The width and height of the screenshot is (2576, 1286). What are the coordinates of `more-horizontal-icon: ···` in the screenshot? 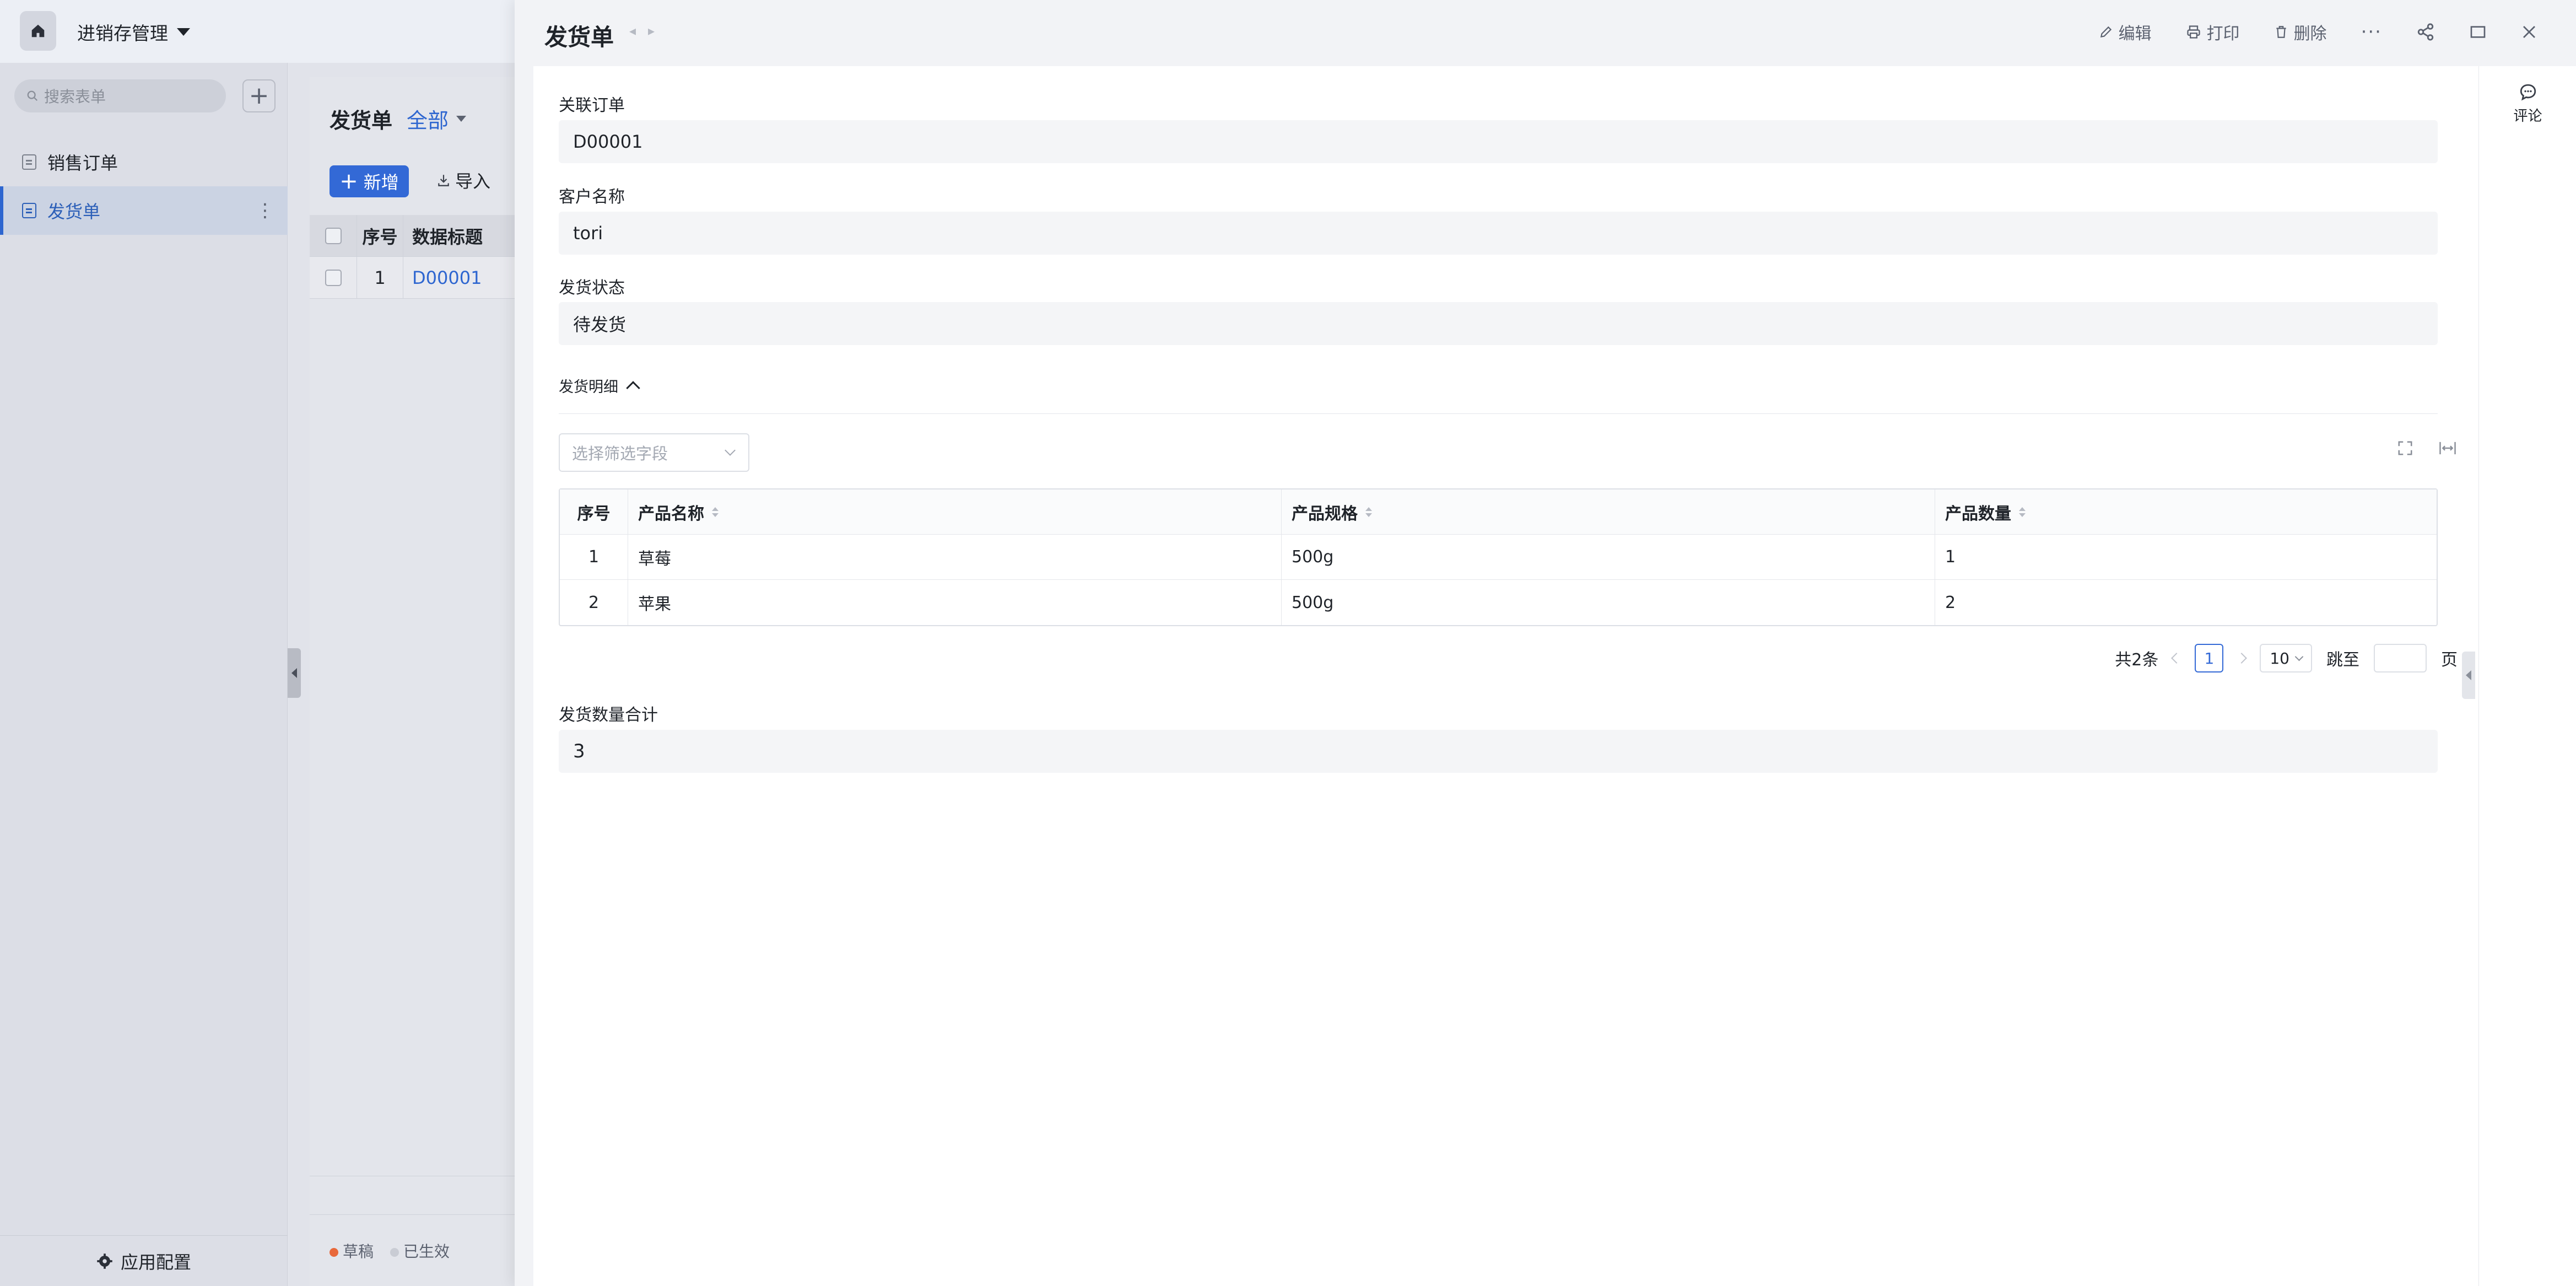 It's located at (2371, 32).